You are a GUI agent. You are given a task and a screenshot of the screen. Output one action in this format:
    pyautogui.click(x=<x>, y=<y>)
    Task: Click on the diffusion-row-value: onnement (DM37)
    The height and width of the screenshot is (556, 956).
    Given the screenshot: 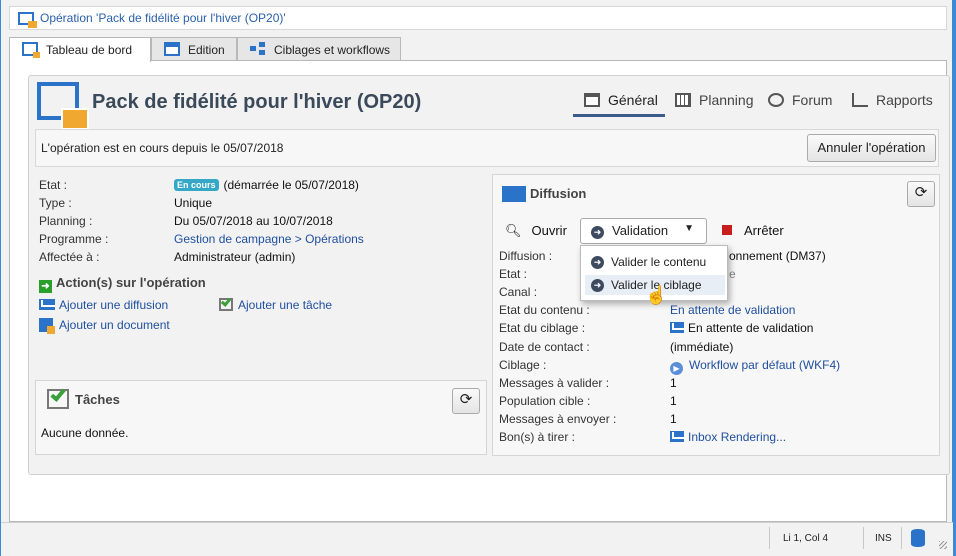 What is the action you would take?
    pyautogui.click(x=777, y=256)
    